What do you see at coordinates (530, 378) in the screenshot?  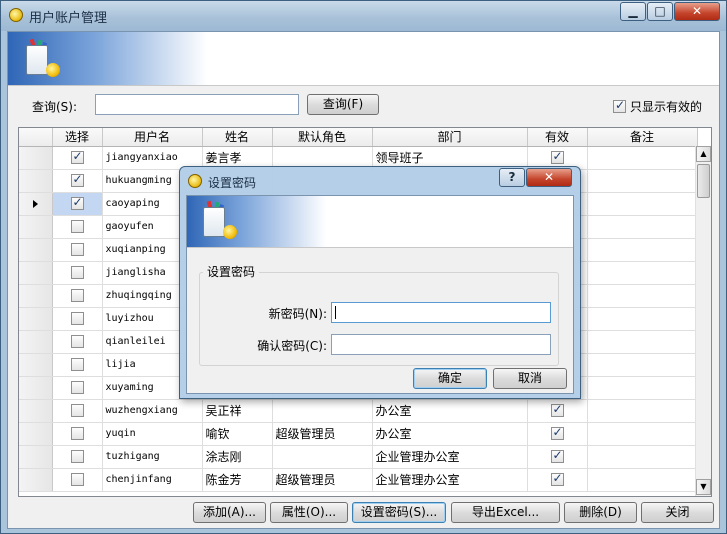 I see `dialog-cancel-button: 取消` at bounding box center [530, 378].